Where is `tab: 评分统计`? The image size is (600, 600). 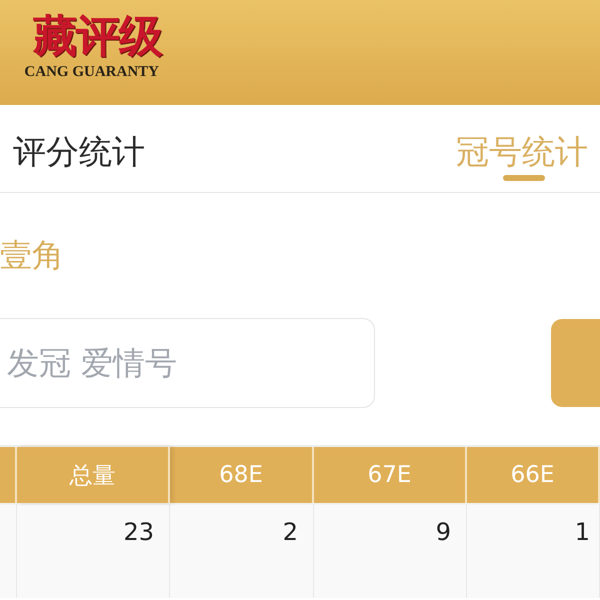 tab: 评分统计 is located at coordinates (79, 156).